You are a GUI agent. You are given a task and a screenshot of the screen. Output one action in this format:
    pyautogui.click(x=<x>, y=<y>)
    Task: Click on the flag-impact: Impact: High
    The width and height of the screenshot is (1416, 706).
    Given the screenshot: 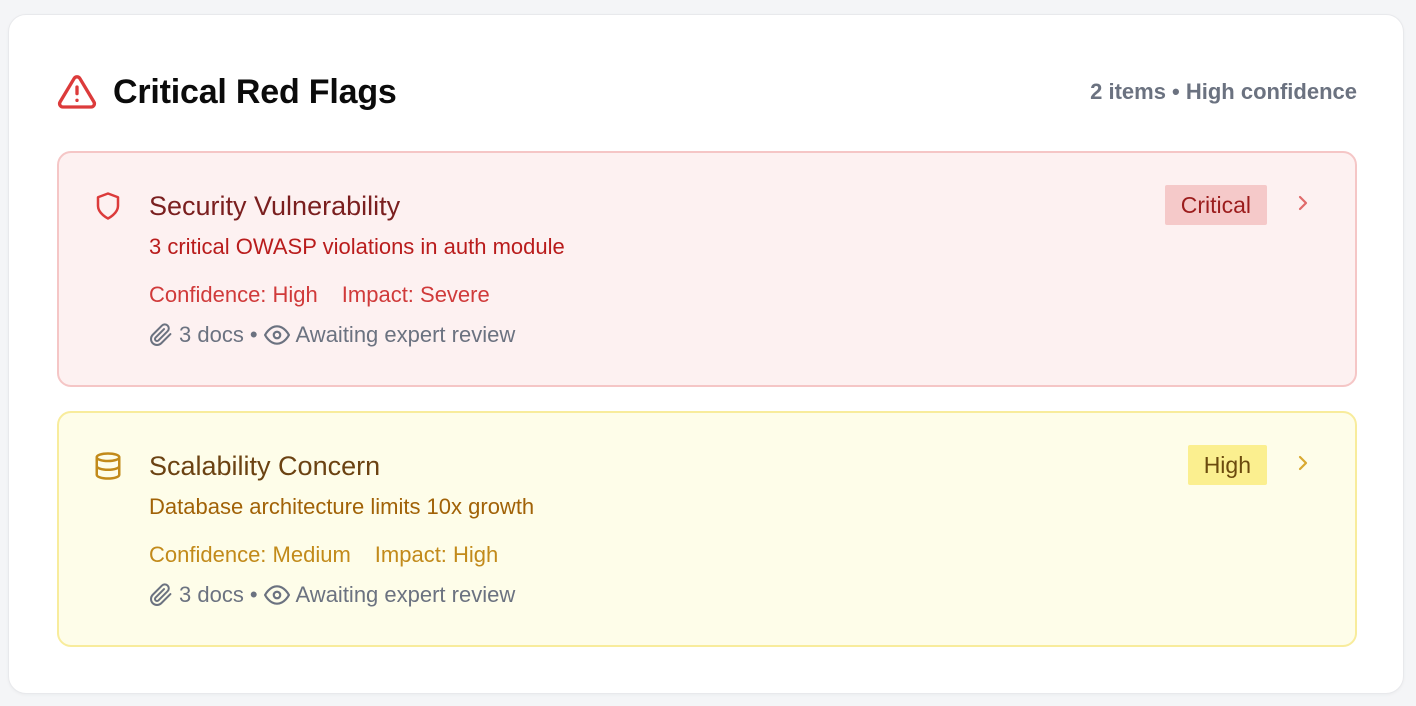 What is the action you would take?
    pyautogui.click(x=436, y=554)
    